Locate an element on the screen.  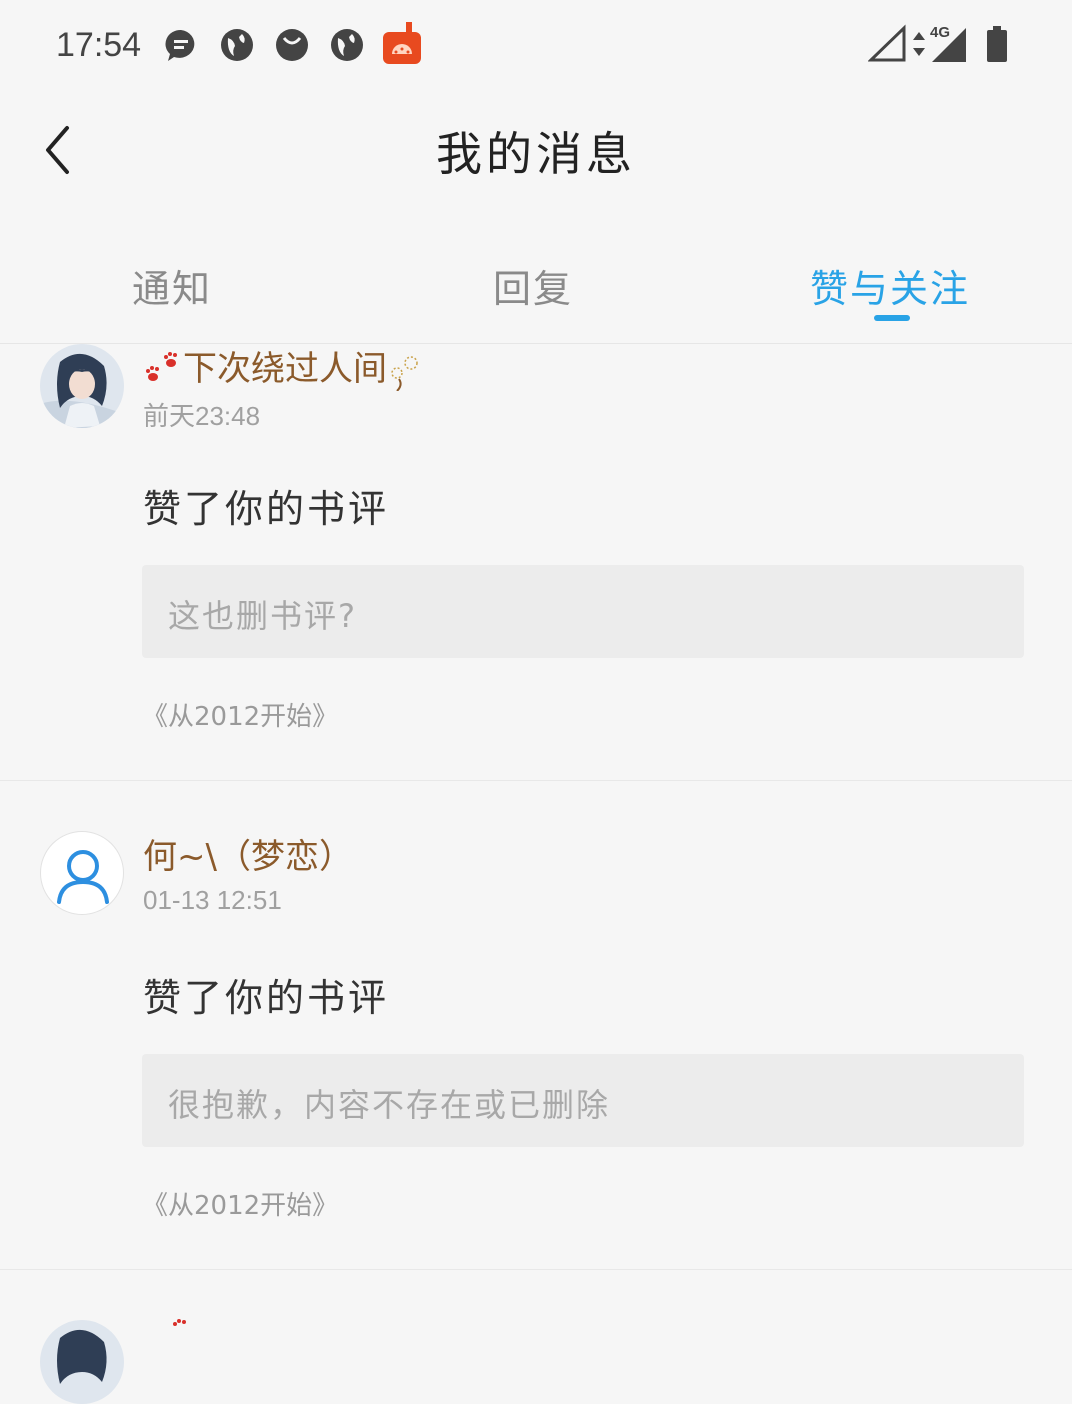
quoted-review-text: 很抱歉，内容不存在或已删除 is located at coordinates (389, 1105).